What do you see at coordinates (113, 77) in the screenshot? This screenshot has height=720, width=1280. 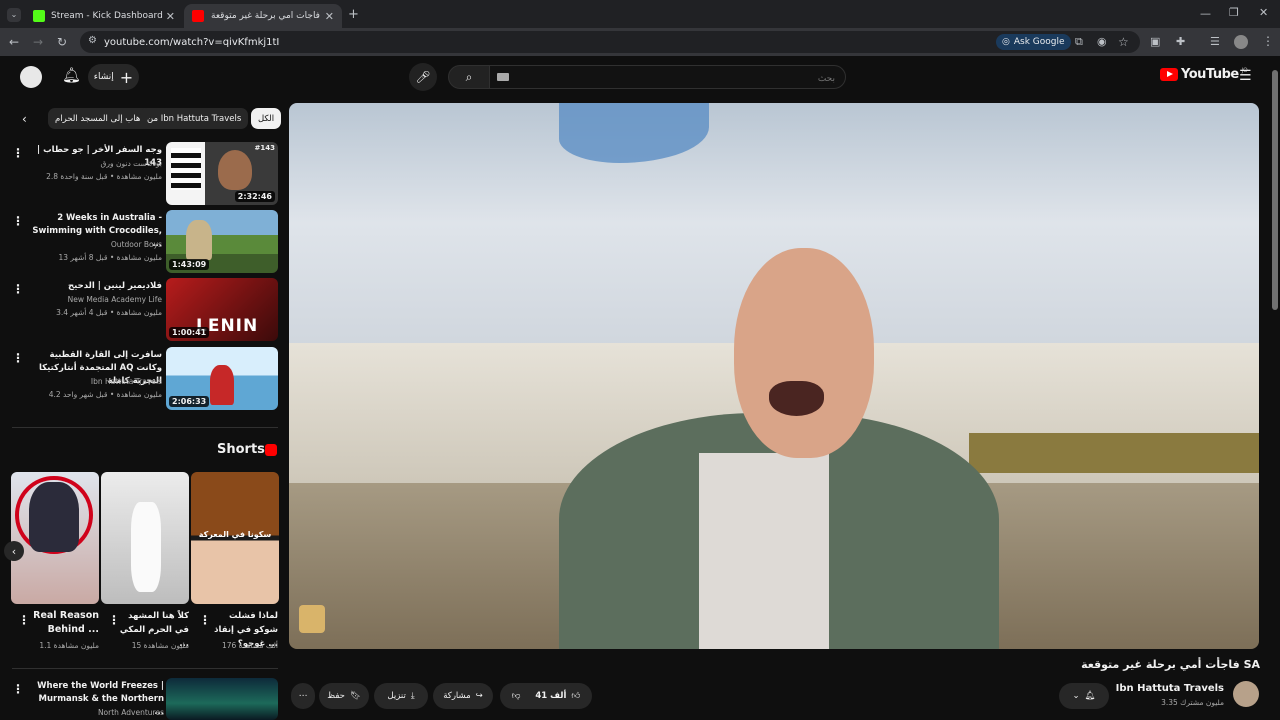 I see `create-button: إنشاء +` at bounding box center [113, 77].